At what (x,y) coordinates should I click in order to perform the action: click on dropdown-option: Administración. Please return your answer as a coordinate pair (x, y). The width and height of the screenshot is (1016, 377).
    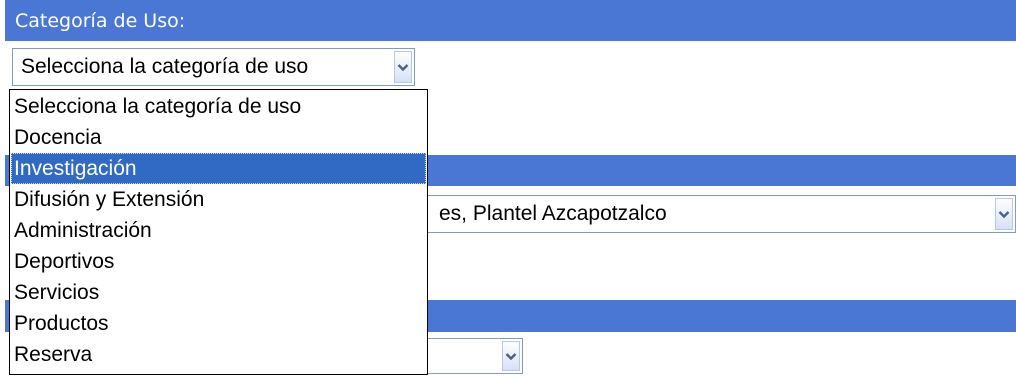
    Looking at the image, I should click on (218, 230).